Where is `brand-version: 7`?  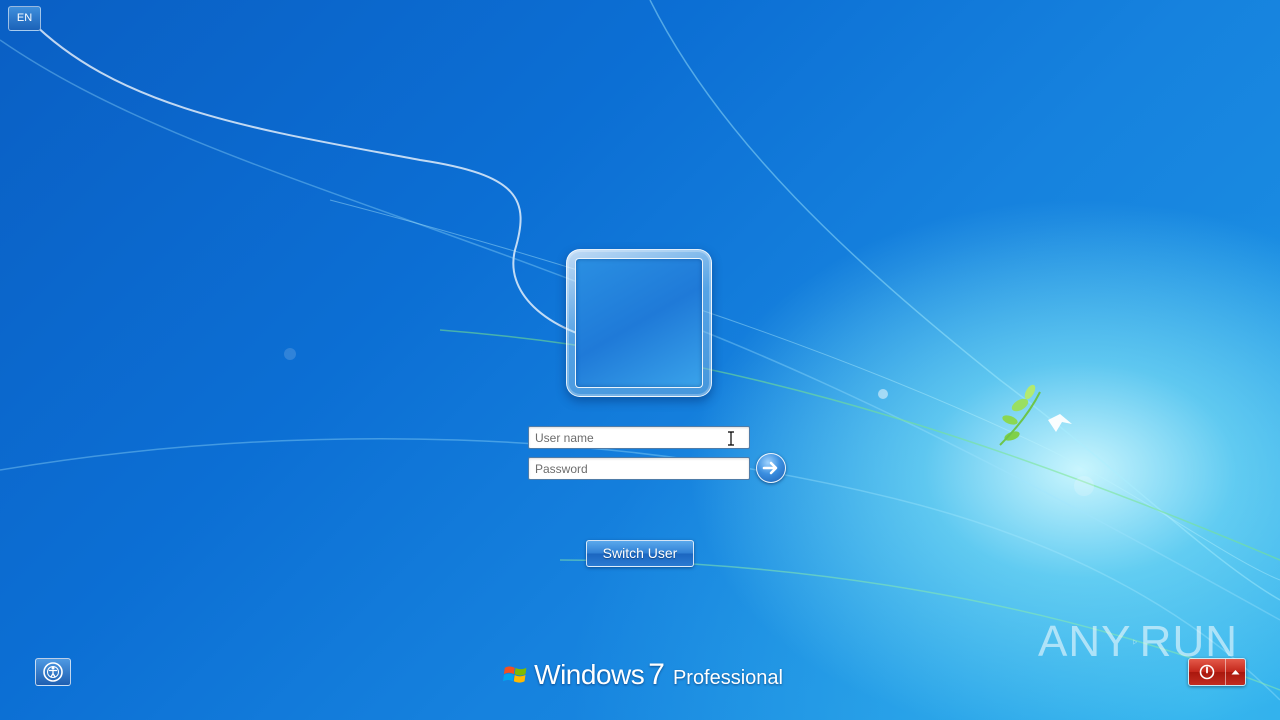
brand-version: 7 is located at coordinates (656, 674).